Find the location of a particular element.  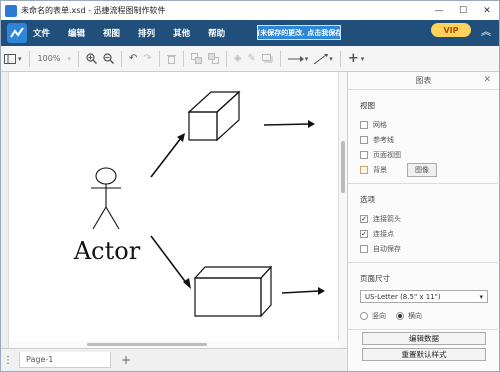

collapse-toolbar-icon: ︽ is located at coordinates (486, 30).